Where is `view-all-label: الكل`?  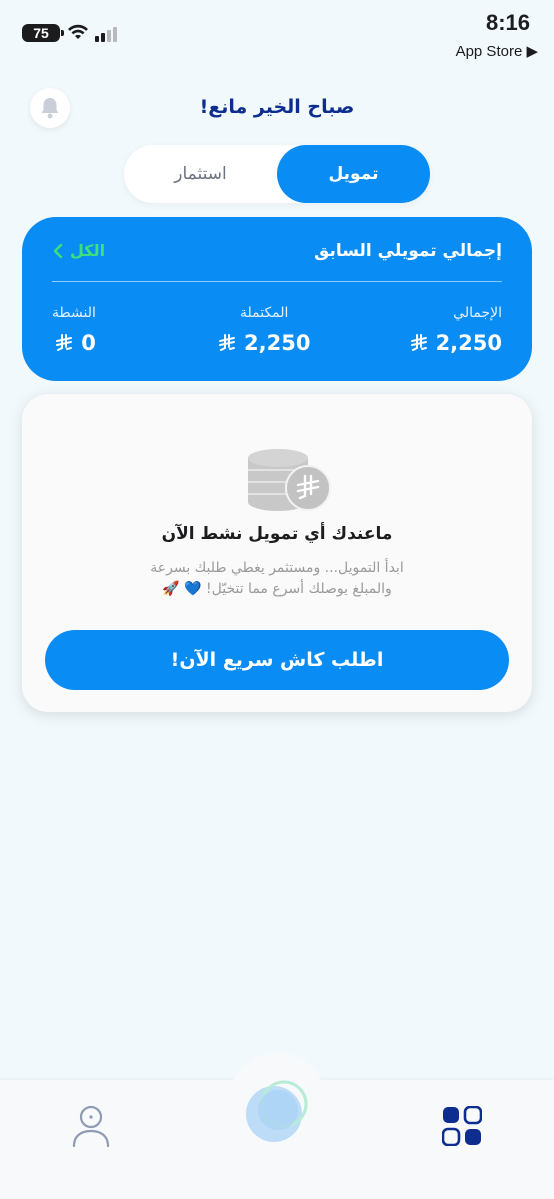 view-all-label: الكل is located at coordinates (88, 250).